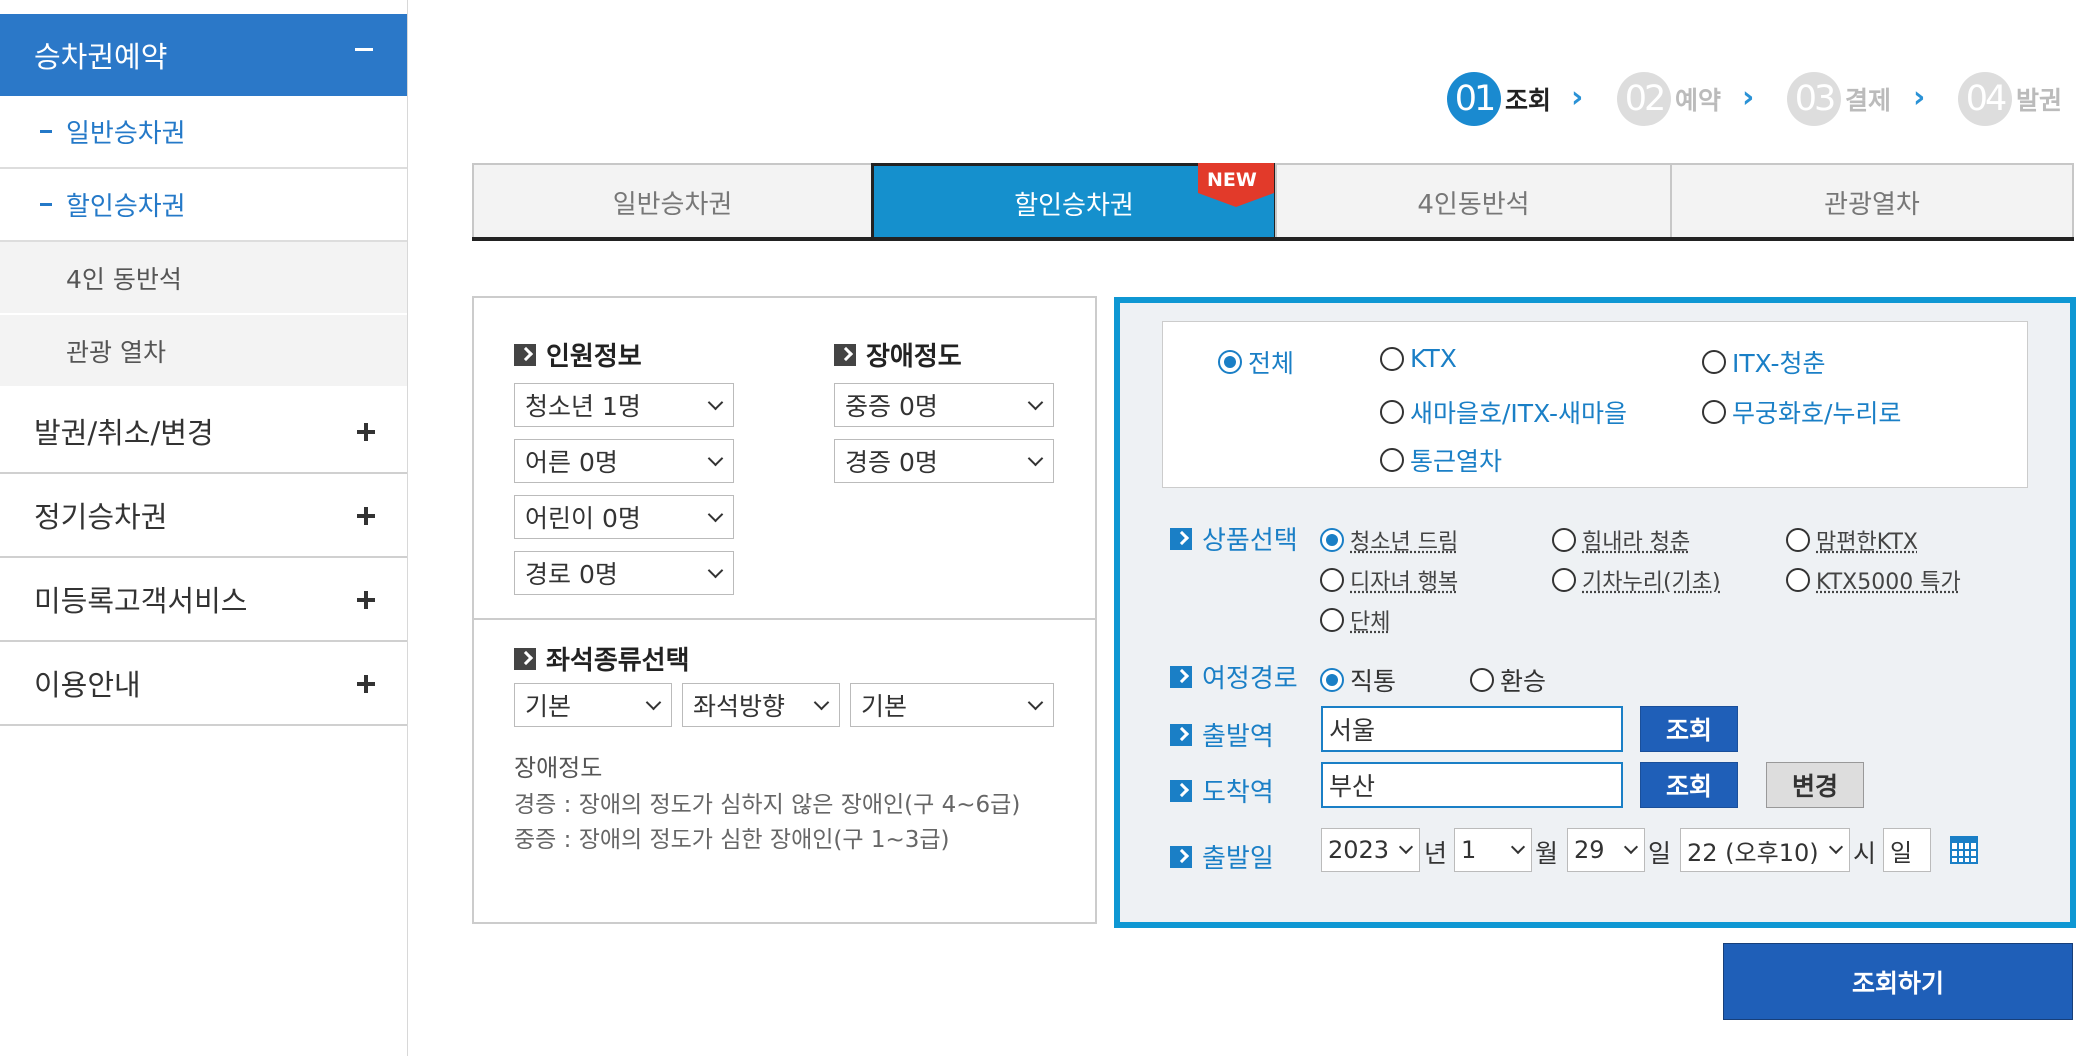 The width and height of the screenshot is (2086, 1056). I want to click on tab-general-ticket: 일반승차권, so click(672, 202).